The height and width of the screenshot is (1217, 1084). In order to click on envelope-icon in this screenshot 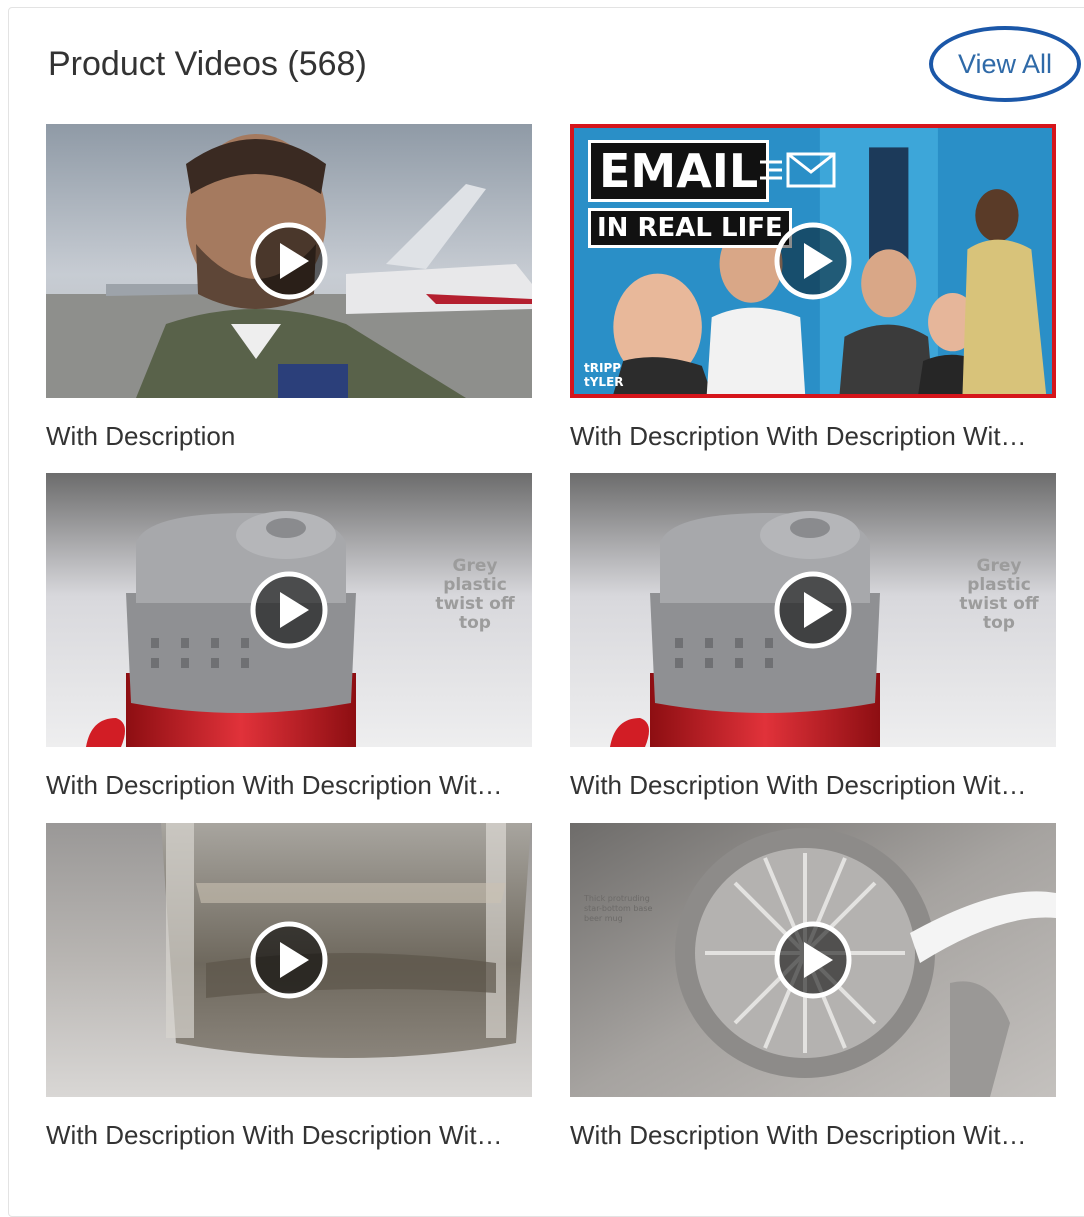, I will do `click(798, 170)`.